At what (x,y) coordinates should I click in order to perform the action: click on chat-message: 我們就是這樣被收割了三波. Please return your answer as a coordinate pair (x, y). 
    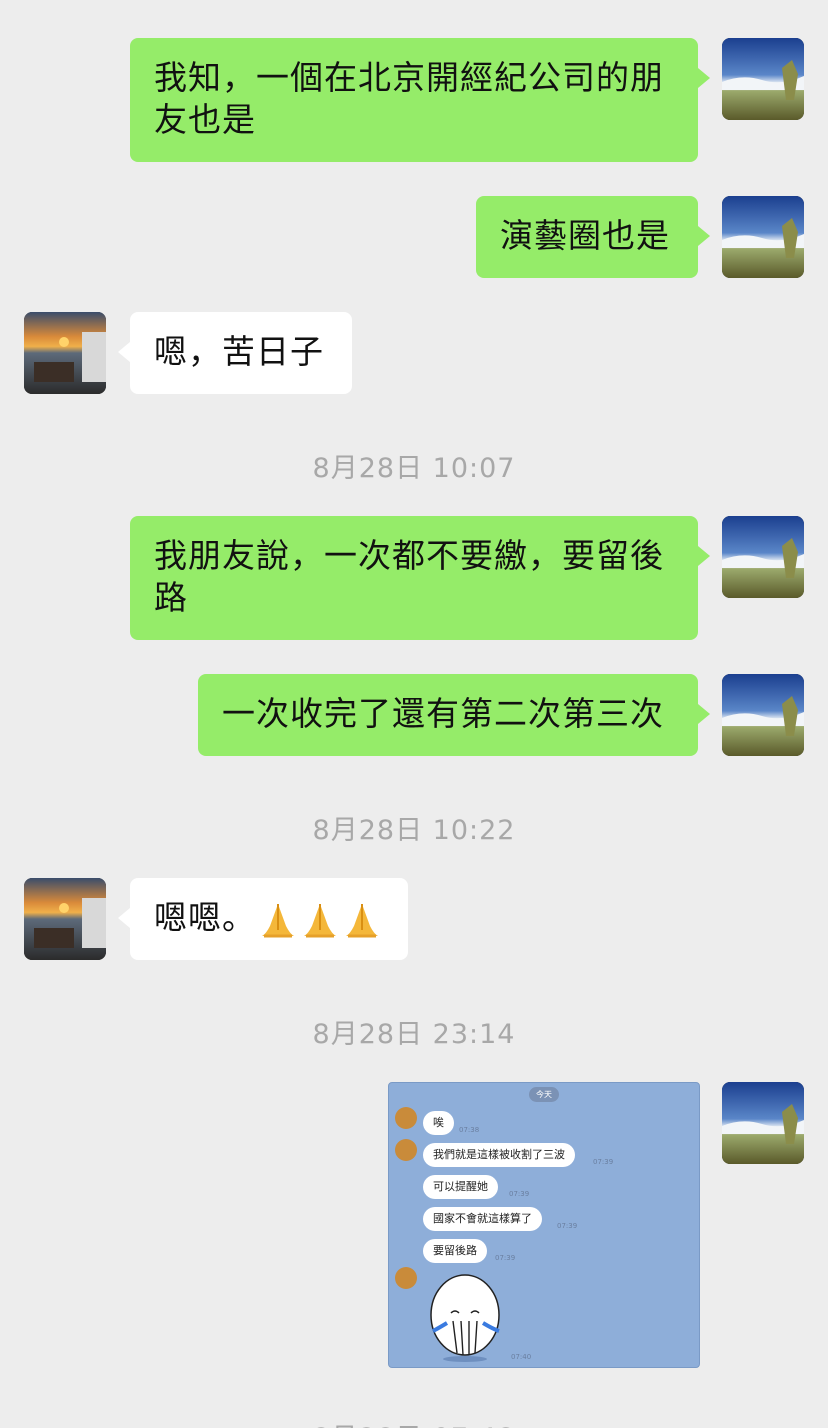
    Looking at the image, I should click on (499, 1155).